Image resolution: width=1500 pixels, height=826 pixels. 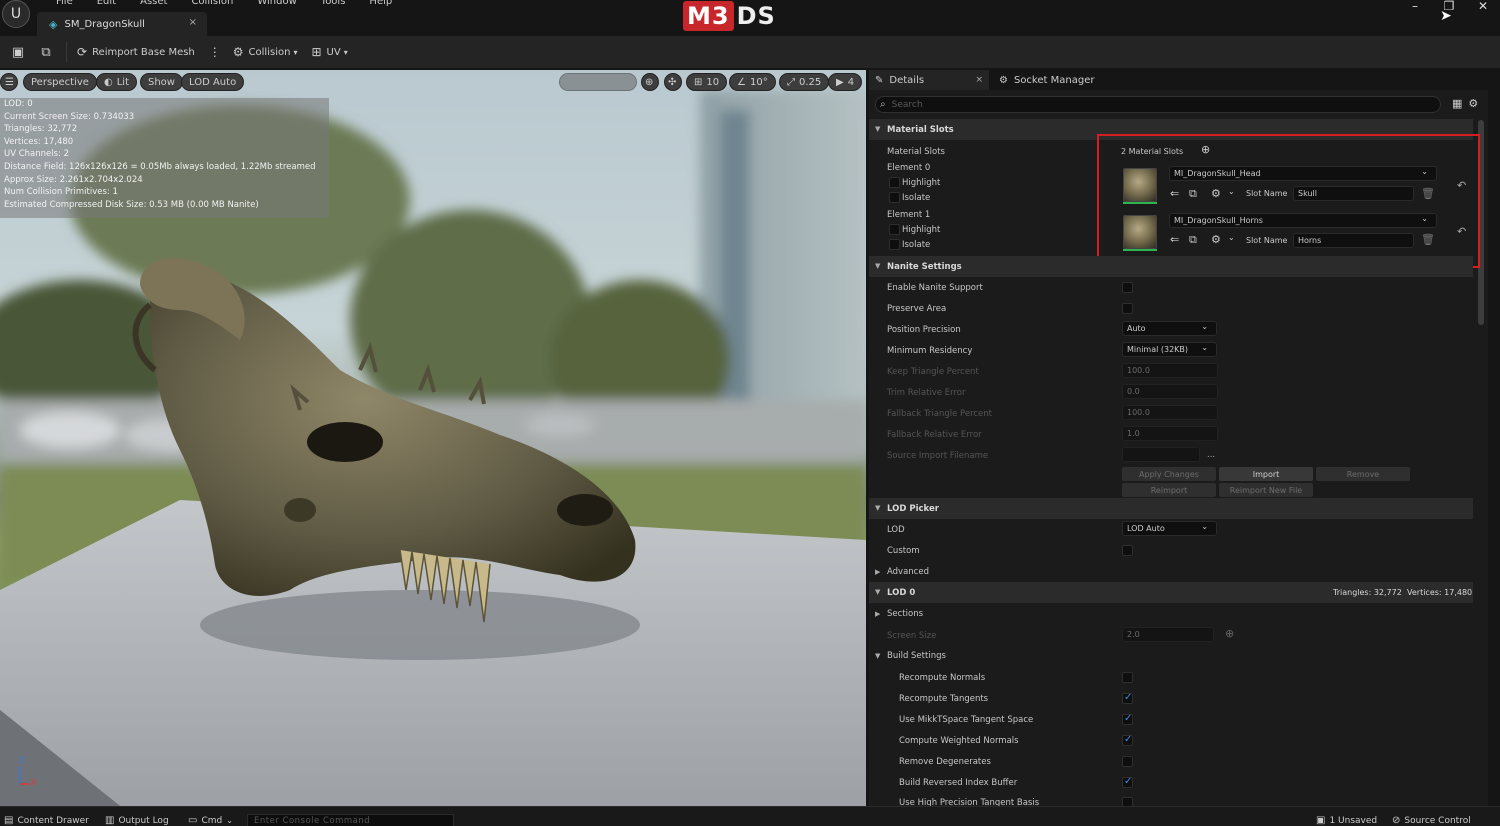 I want to click on section-title: LOD Picker, so click(x=913, y=509).